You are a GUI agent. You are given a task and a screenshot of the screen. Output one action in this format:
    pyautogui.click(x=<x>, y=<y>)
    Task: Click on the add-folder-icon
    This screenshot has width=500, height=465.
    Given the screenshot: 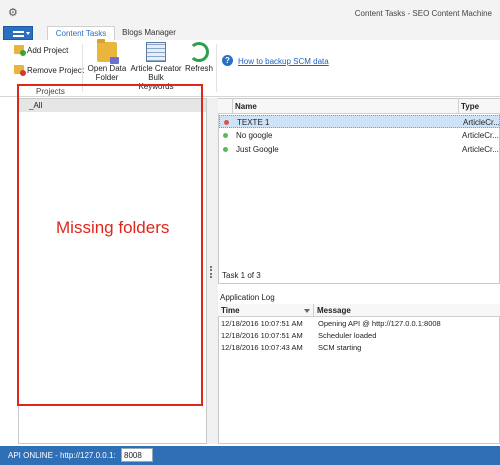 What is the action you would take?
    pyautogui.click(x=20, y=50)
    